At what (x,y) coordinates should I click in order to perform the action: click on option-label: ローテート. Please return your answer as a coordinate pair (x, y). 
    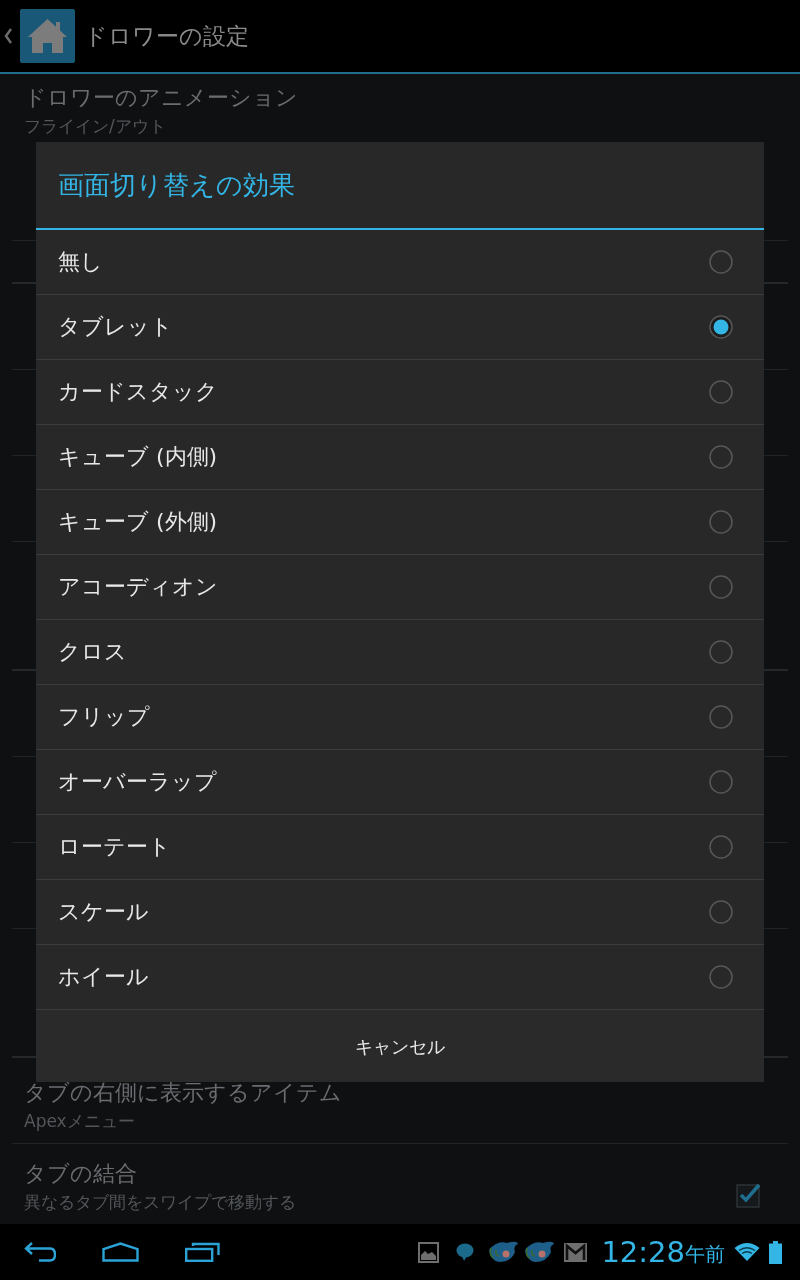
    Looking at the image, I should click on (114, 847).